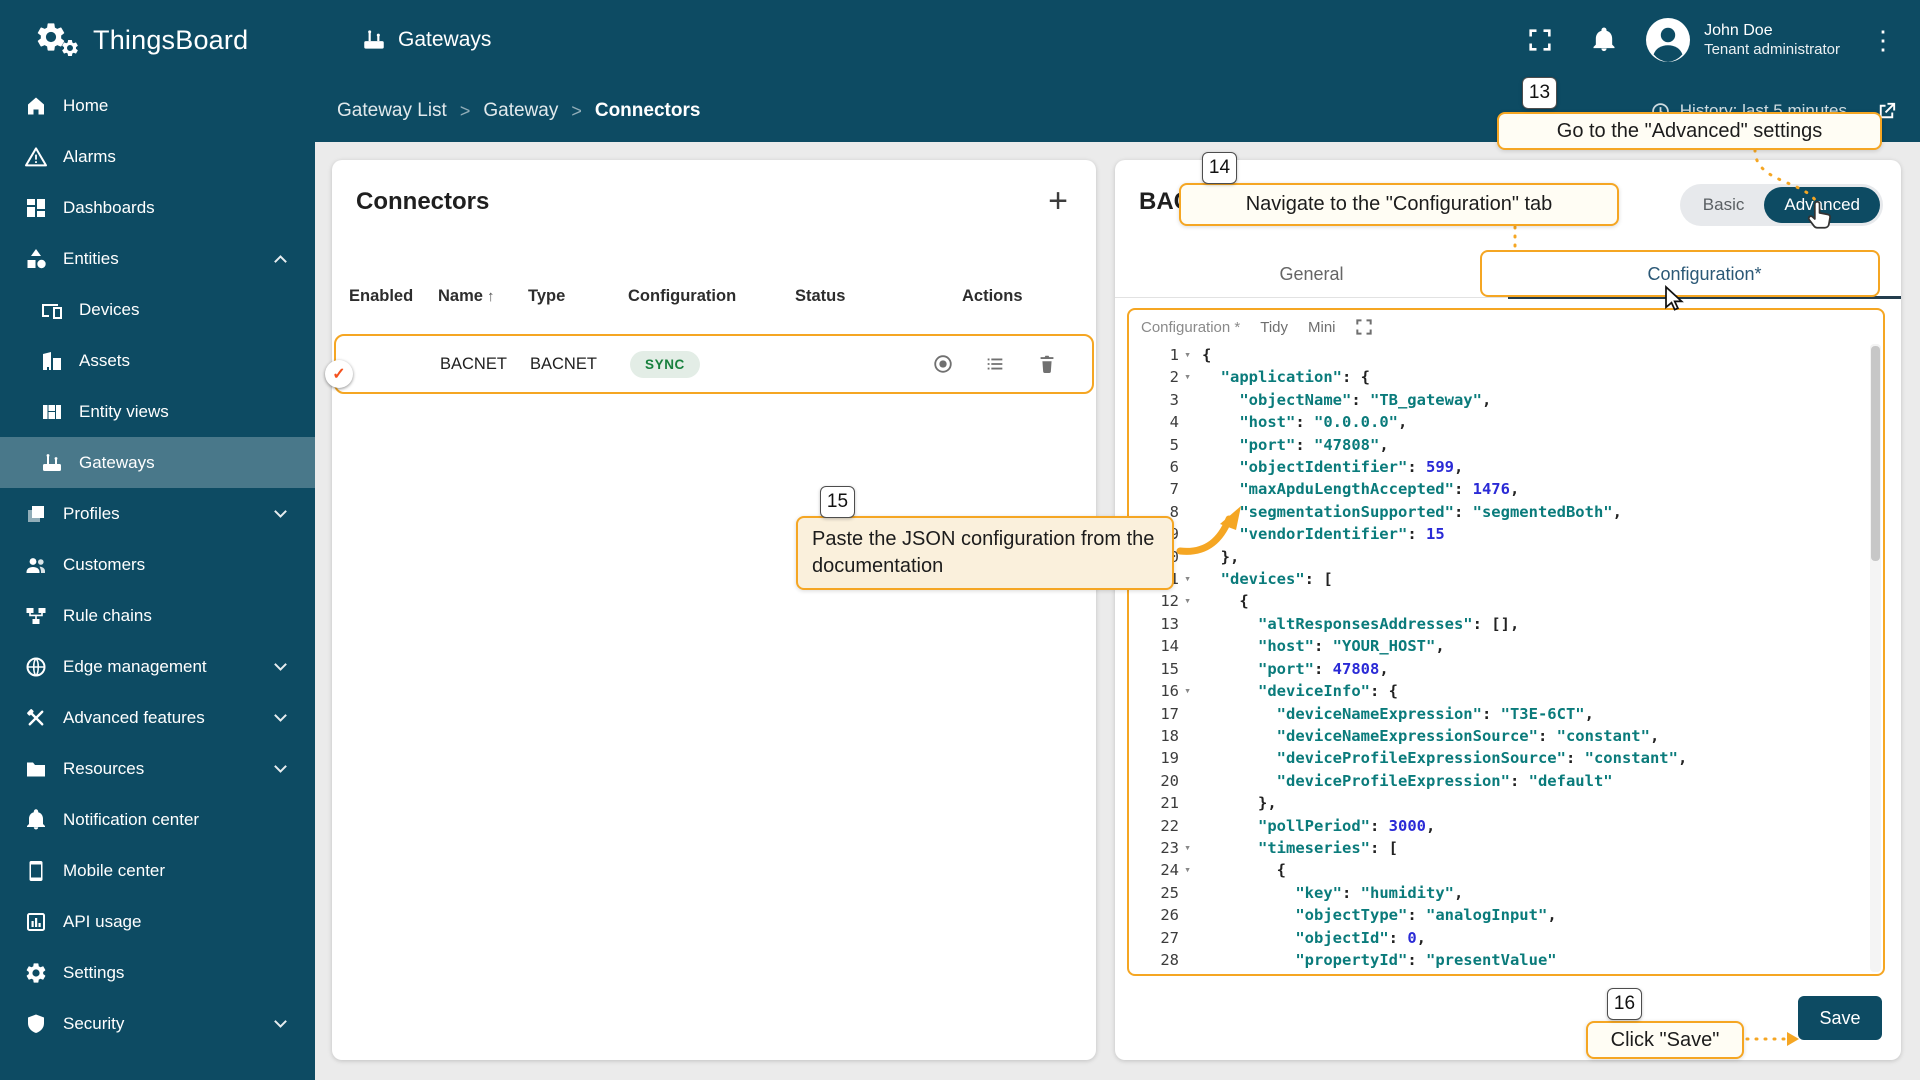 This screenshot has width=1920, height=1080. Describe the element at coordinates (157, 819) in the screenshot. I see `sidebar-item: Notification center` at that location.